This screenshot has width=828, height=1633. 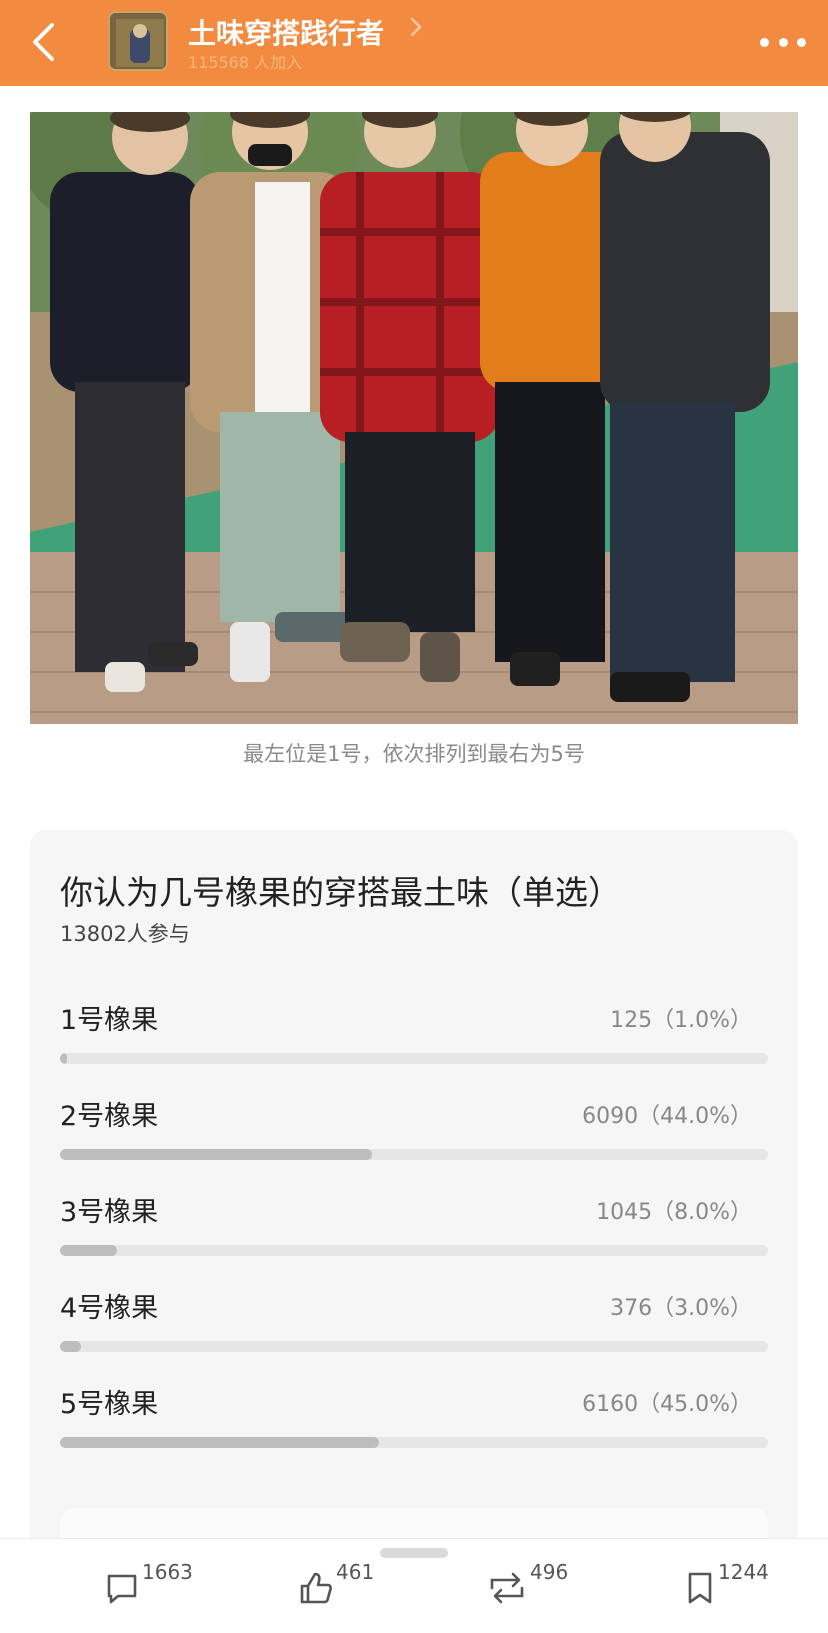 I want to click on more-dots-icon, so click(x=764, y=42).